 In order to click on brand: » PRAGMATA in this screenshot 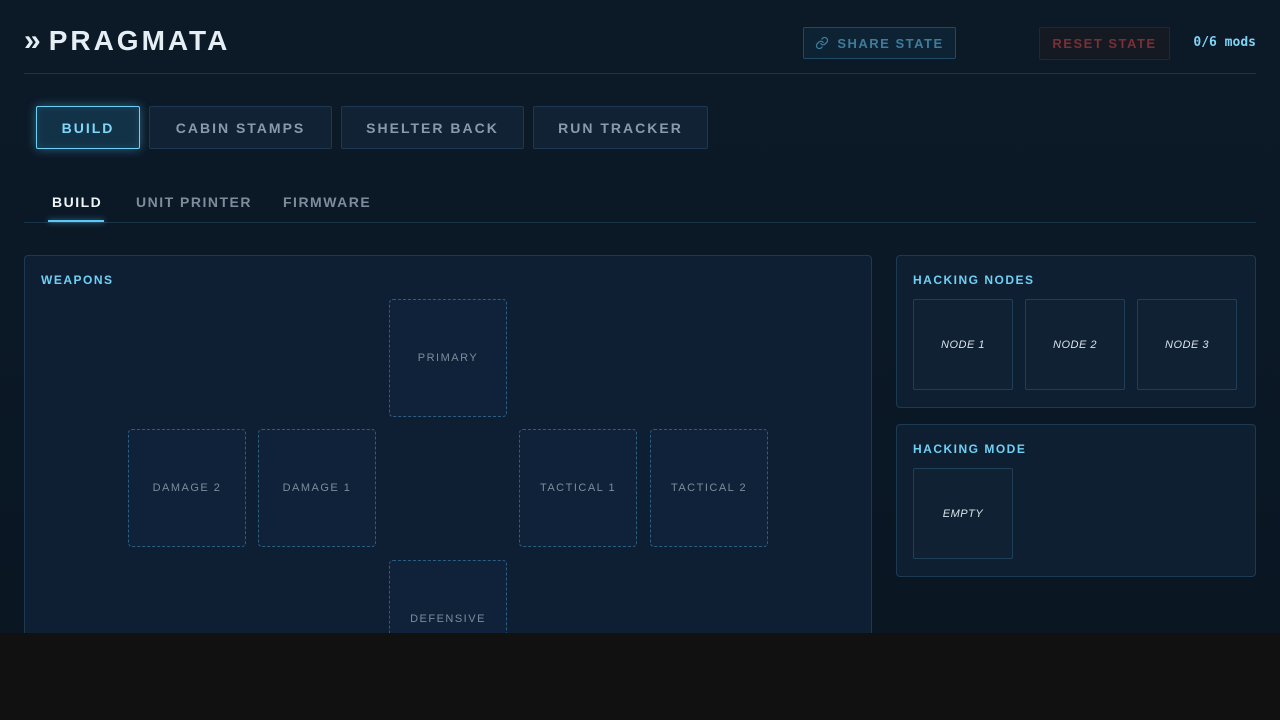, I will do `click(127, 41)`.